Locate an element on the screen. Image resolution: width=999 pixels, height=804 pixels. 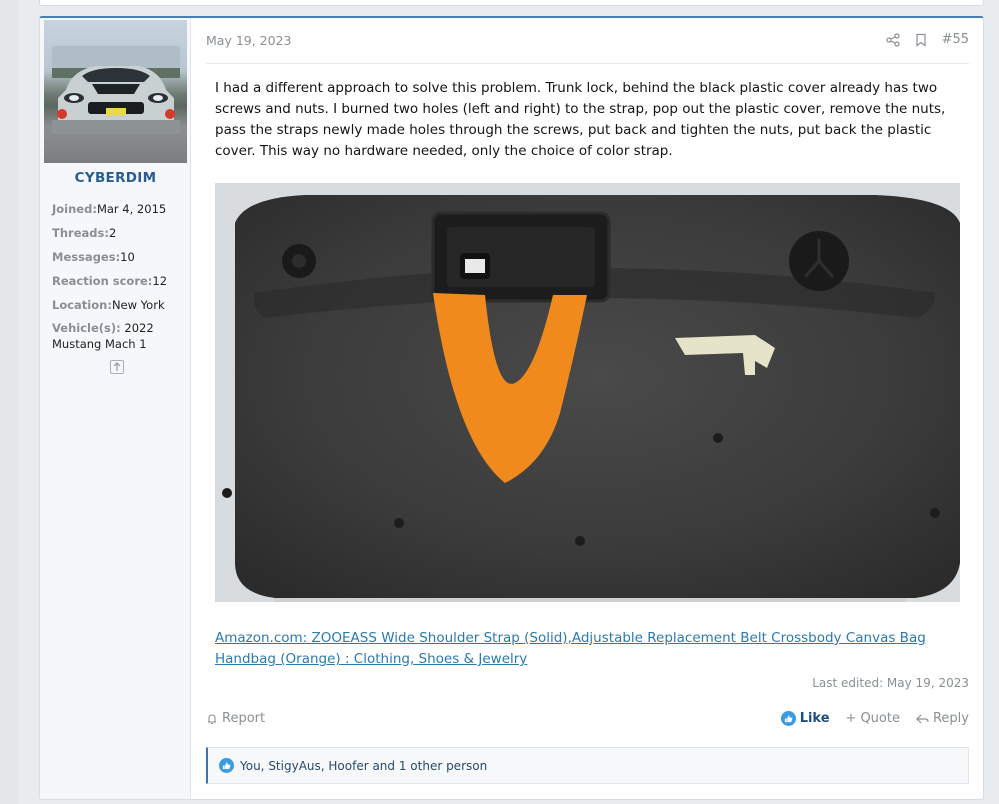
post-header-actions: #55 is located at coordinates (927, 39).